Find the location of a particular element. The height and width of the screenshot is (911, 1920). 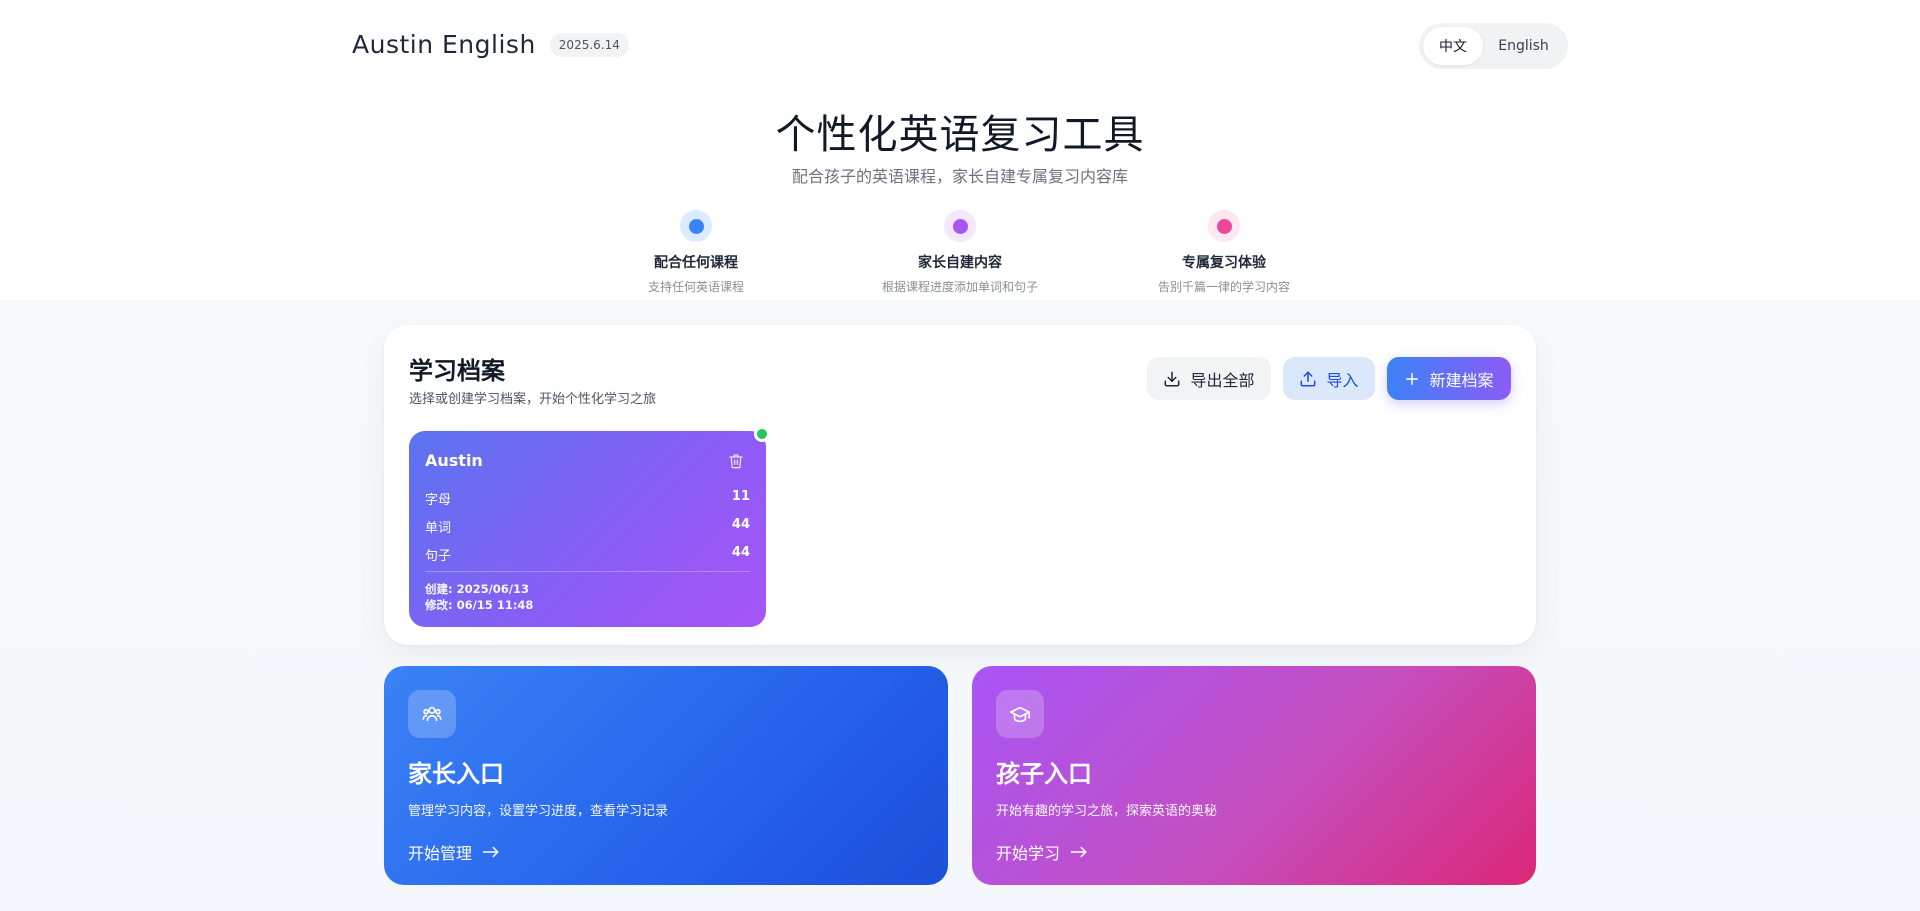

import-button: 导入 is located at coordinates (1329, 378).